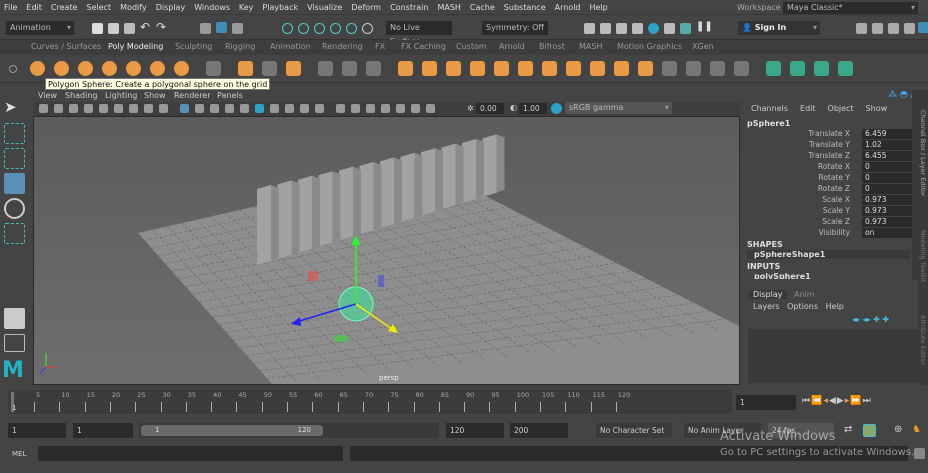 The height and width of the screenshot is (473, 928). What do you see at coordinates (589, 28) in the screenshot?
I see `render-view-icon` at bounding box center [589, 28].